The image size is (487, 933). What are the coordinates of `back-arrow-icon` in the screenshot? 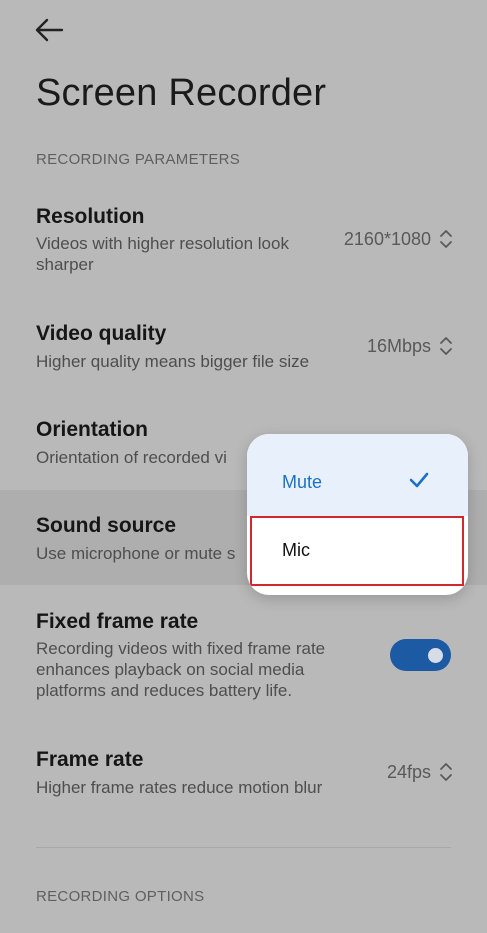 It's located at (49, 30).